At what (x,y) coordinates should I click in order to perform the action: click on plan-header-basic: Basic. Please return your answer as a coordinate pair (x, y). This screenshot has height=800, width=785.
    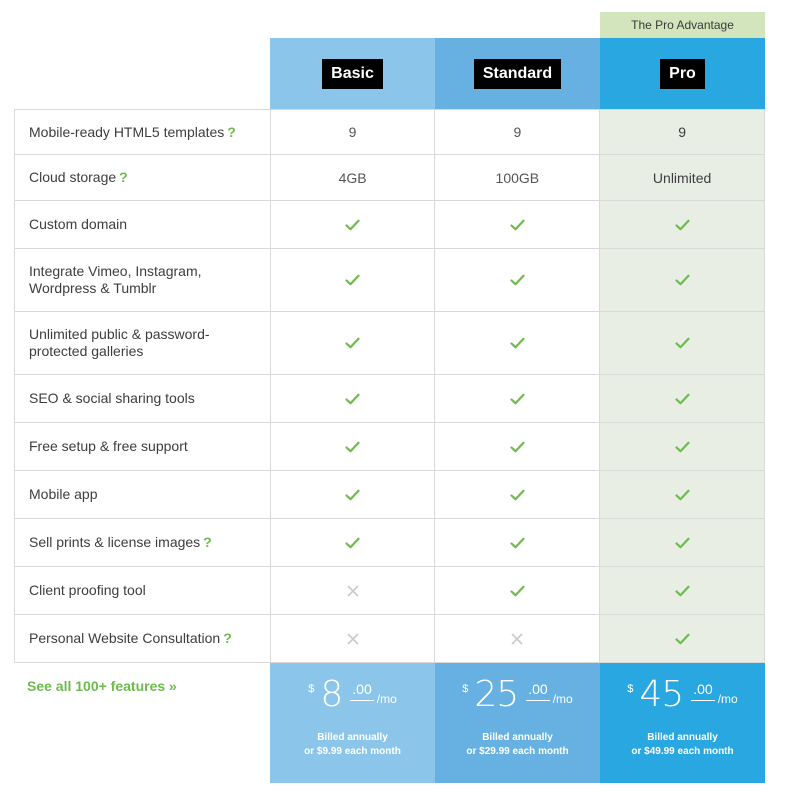
    Looking at the image, I should click on (352, 73).